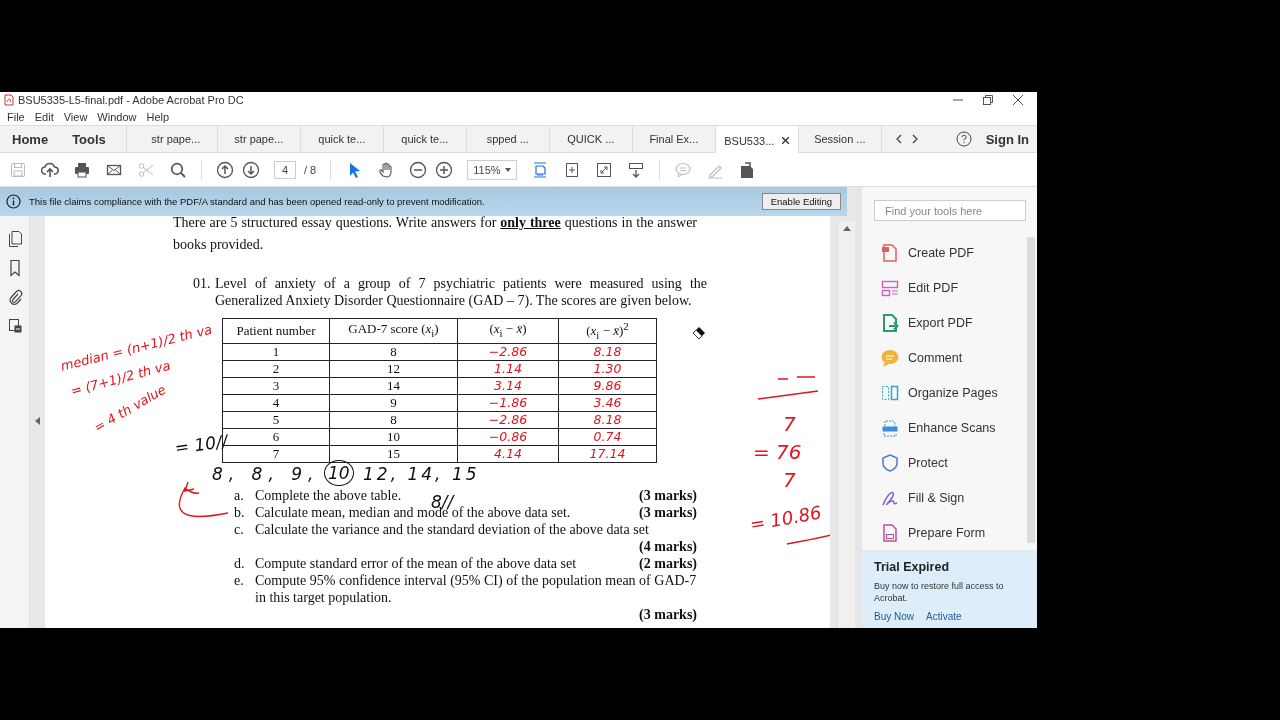 The image size is (1280, 720). What do you see at coordinates (82, 169) in the screenshot?
I see `printer-icon` at bounding box center [82, 169].